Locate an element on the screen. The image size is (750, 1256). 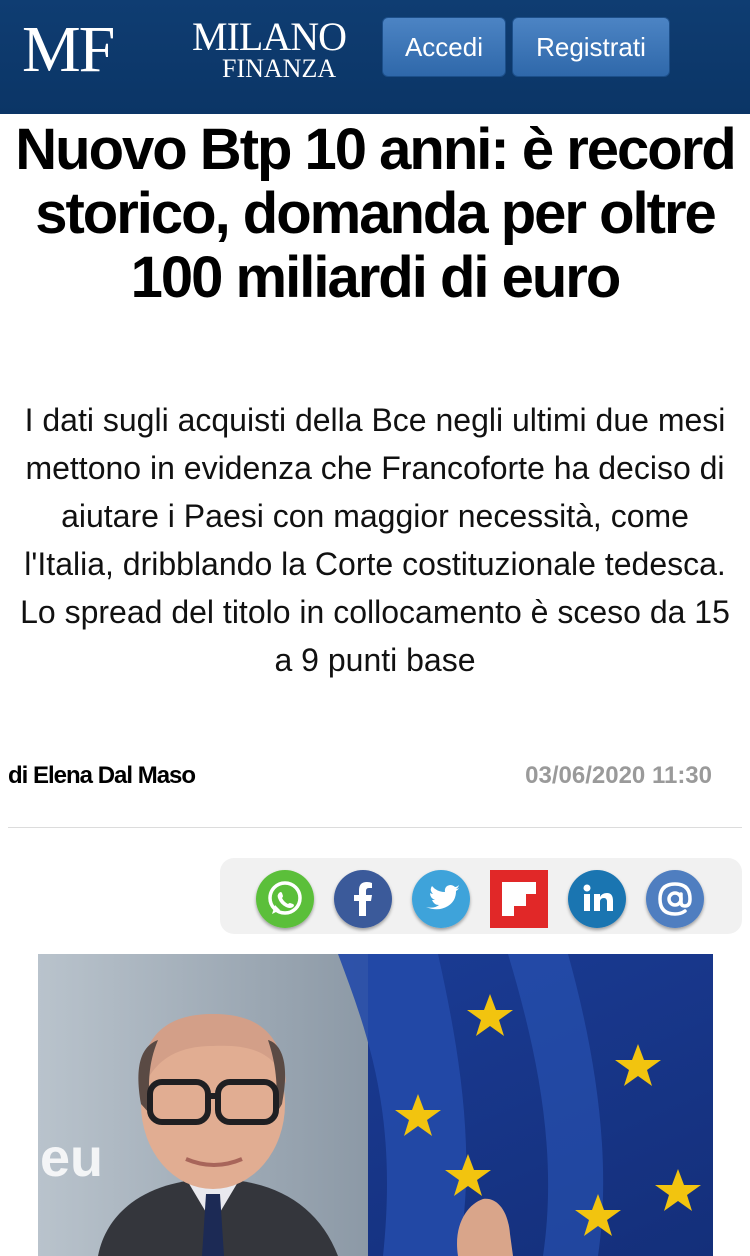
register-button: Registrati is located at coordinates (591, 47).